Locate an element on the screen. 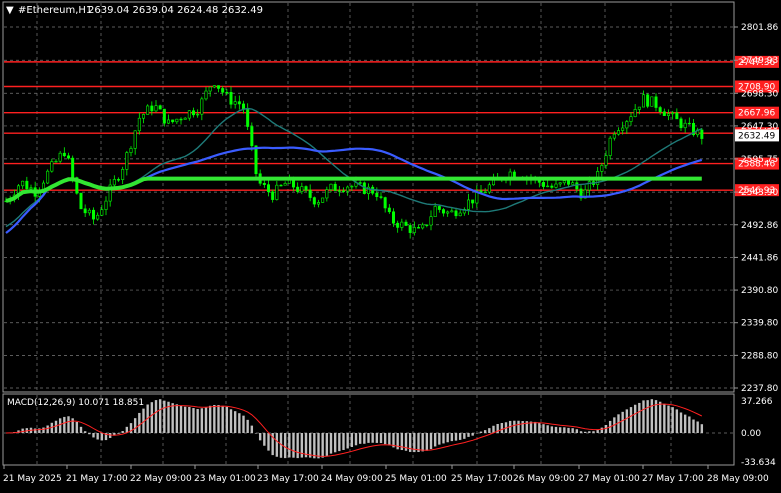 The image size is (781, 493). time-tick-label: 27 May 01:00 is located at coordinates (609, 479).